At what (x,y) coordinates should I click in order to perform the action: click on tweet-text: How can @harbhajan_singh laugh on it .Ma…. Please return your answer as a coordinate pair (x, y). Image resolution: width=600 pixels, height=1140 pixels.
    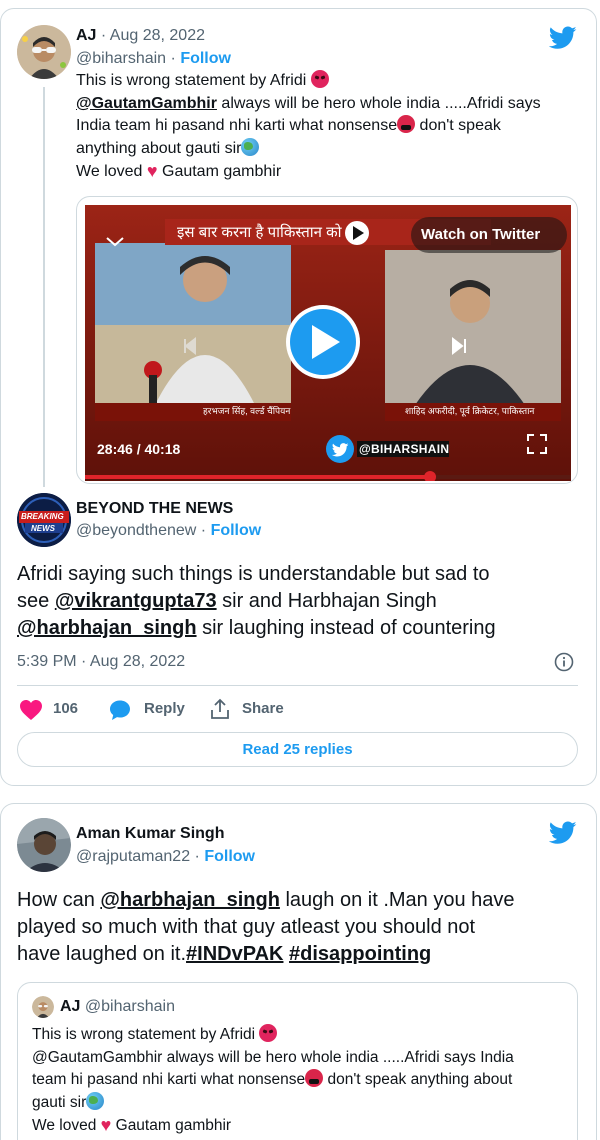
    Looking at the image, I should click on (266, 927).